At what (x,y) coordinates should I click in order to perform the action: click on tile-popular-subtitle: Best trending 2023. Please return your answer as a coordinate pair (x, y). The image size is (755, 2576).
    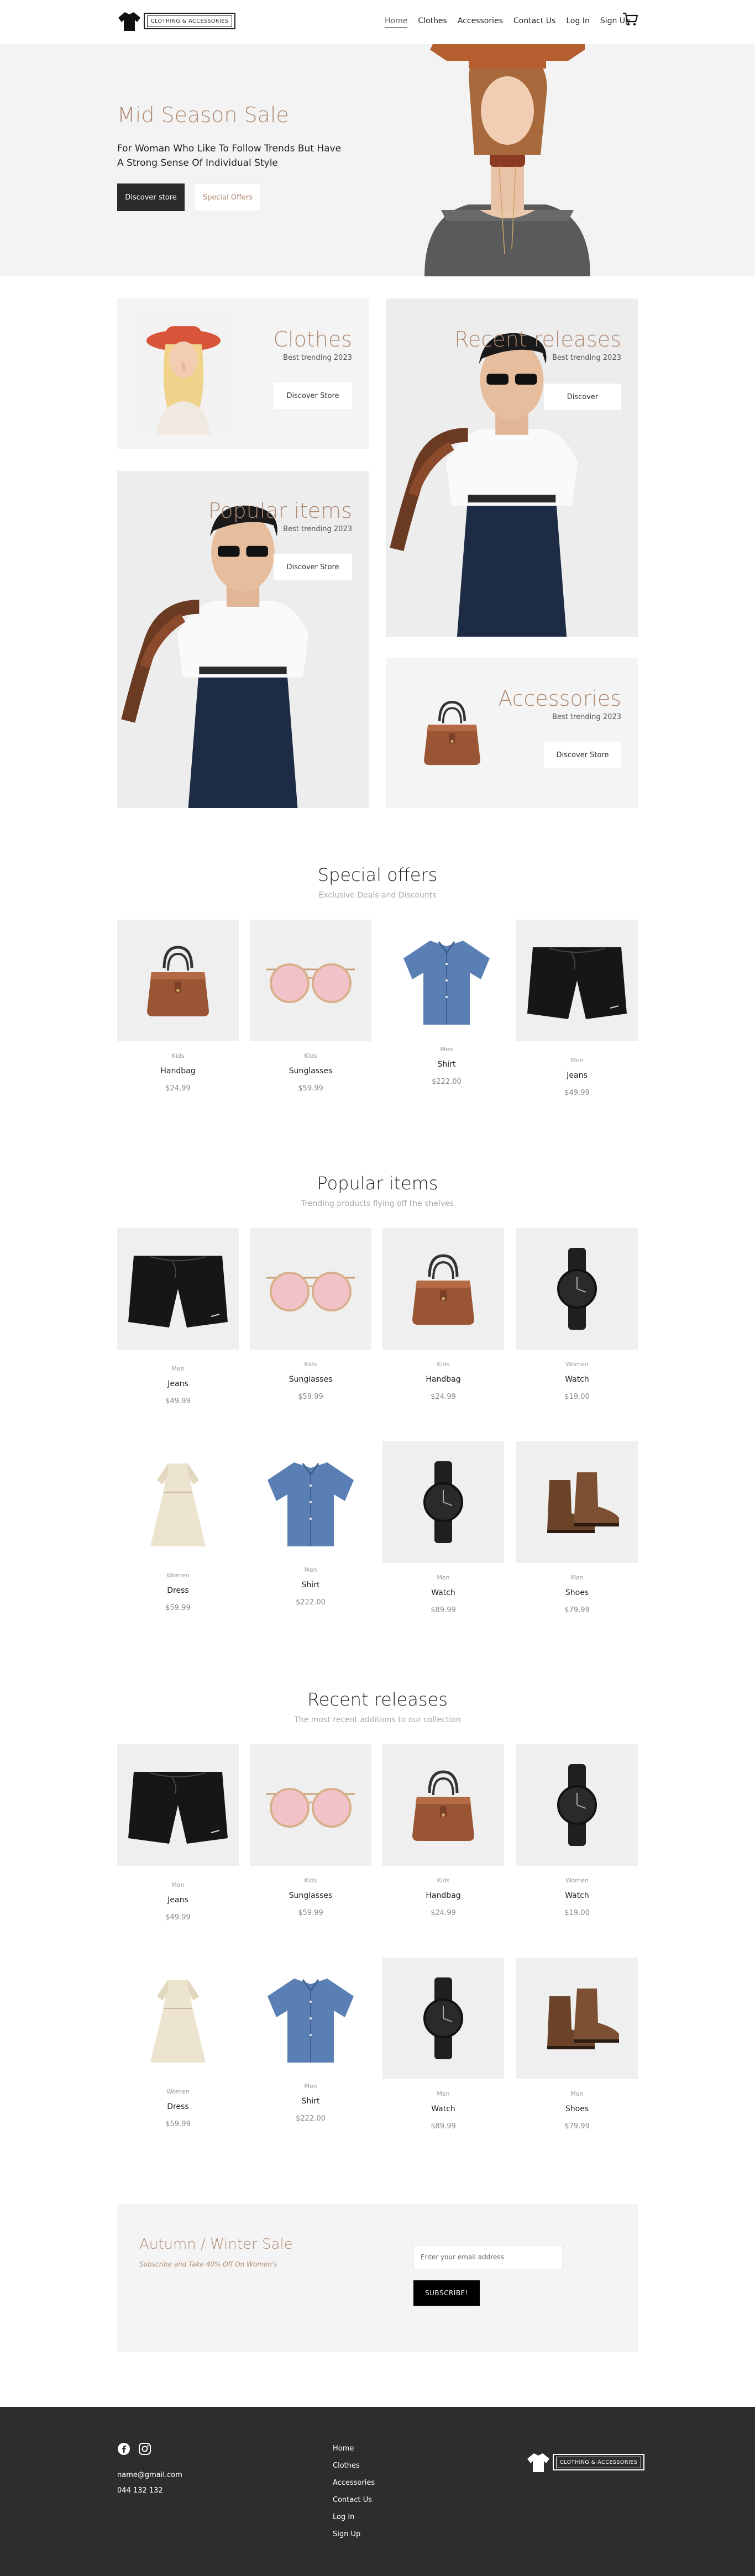
    Looking at the image, I should click on (317, 529).